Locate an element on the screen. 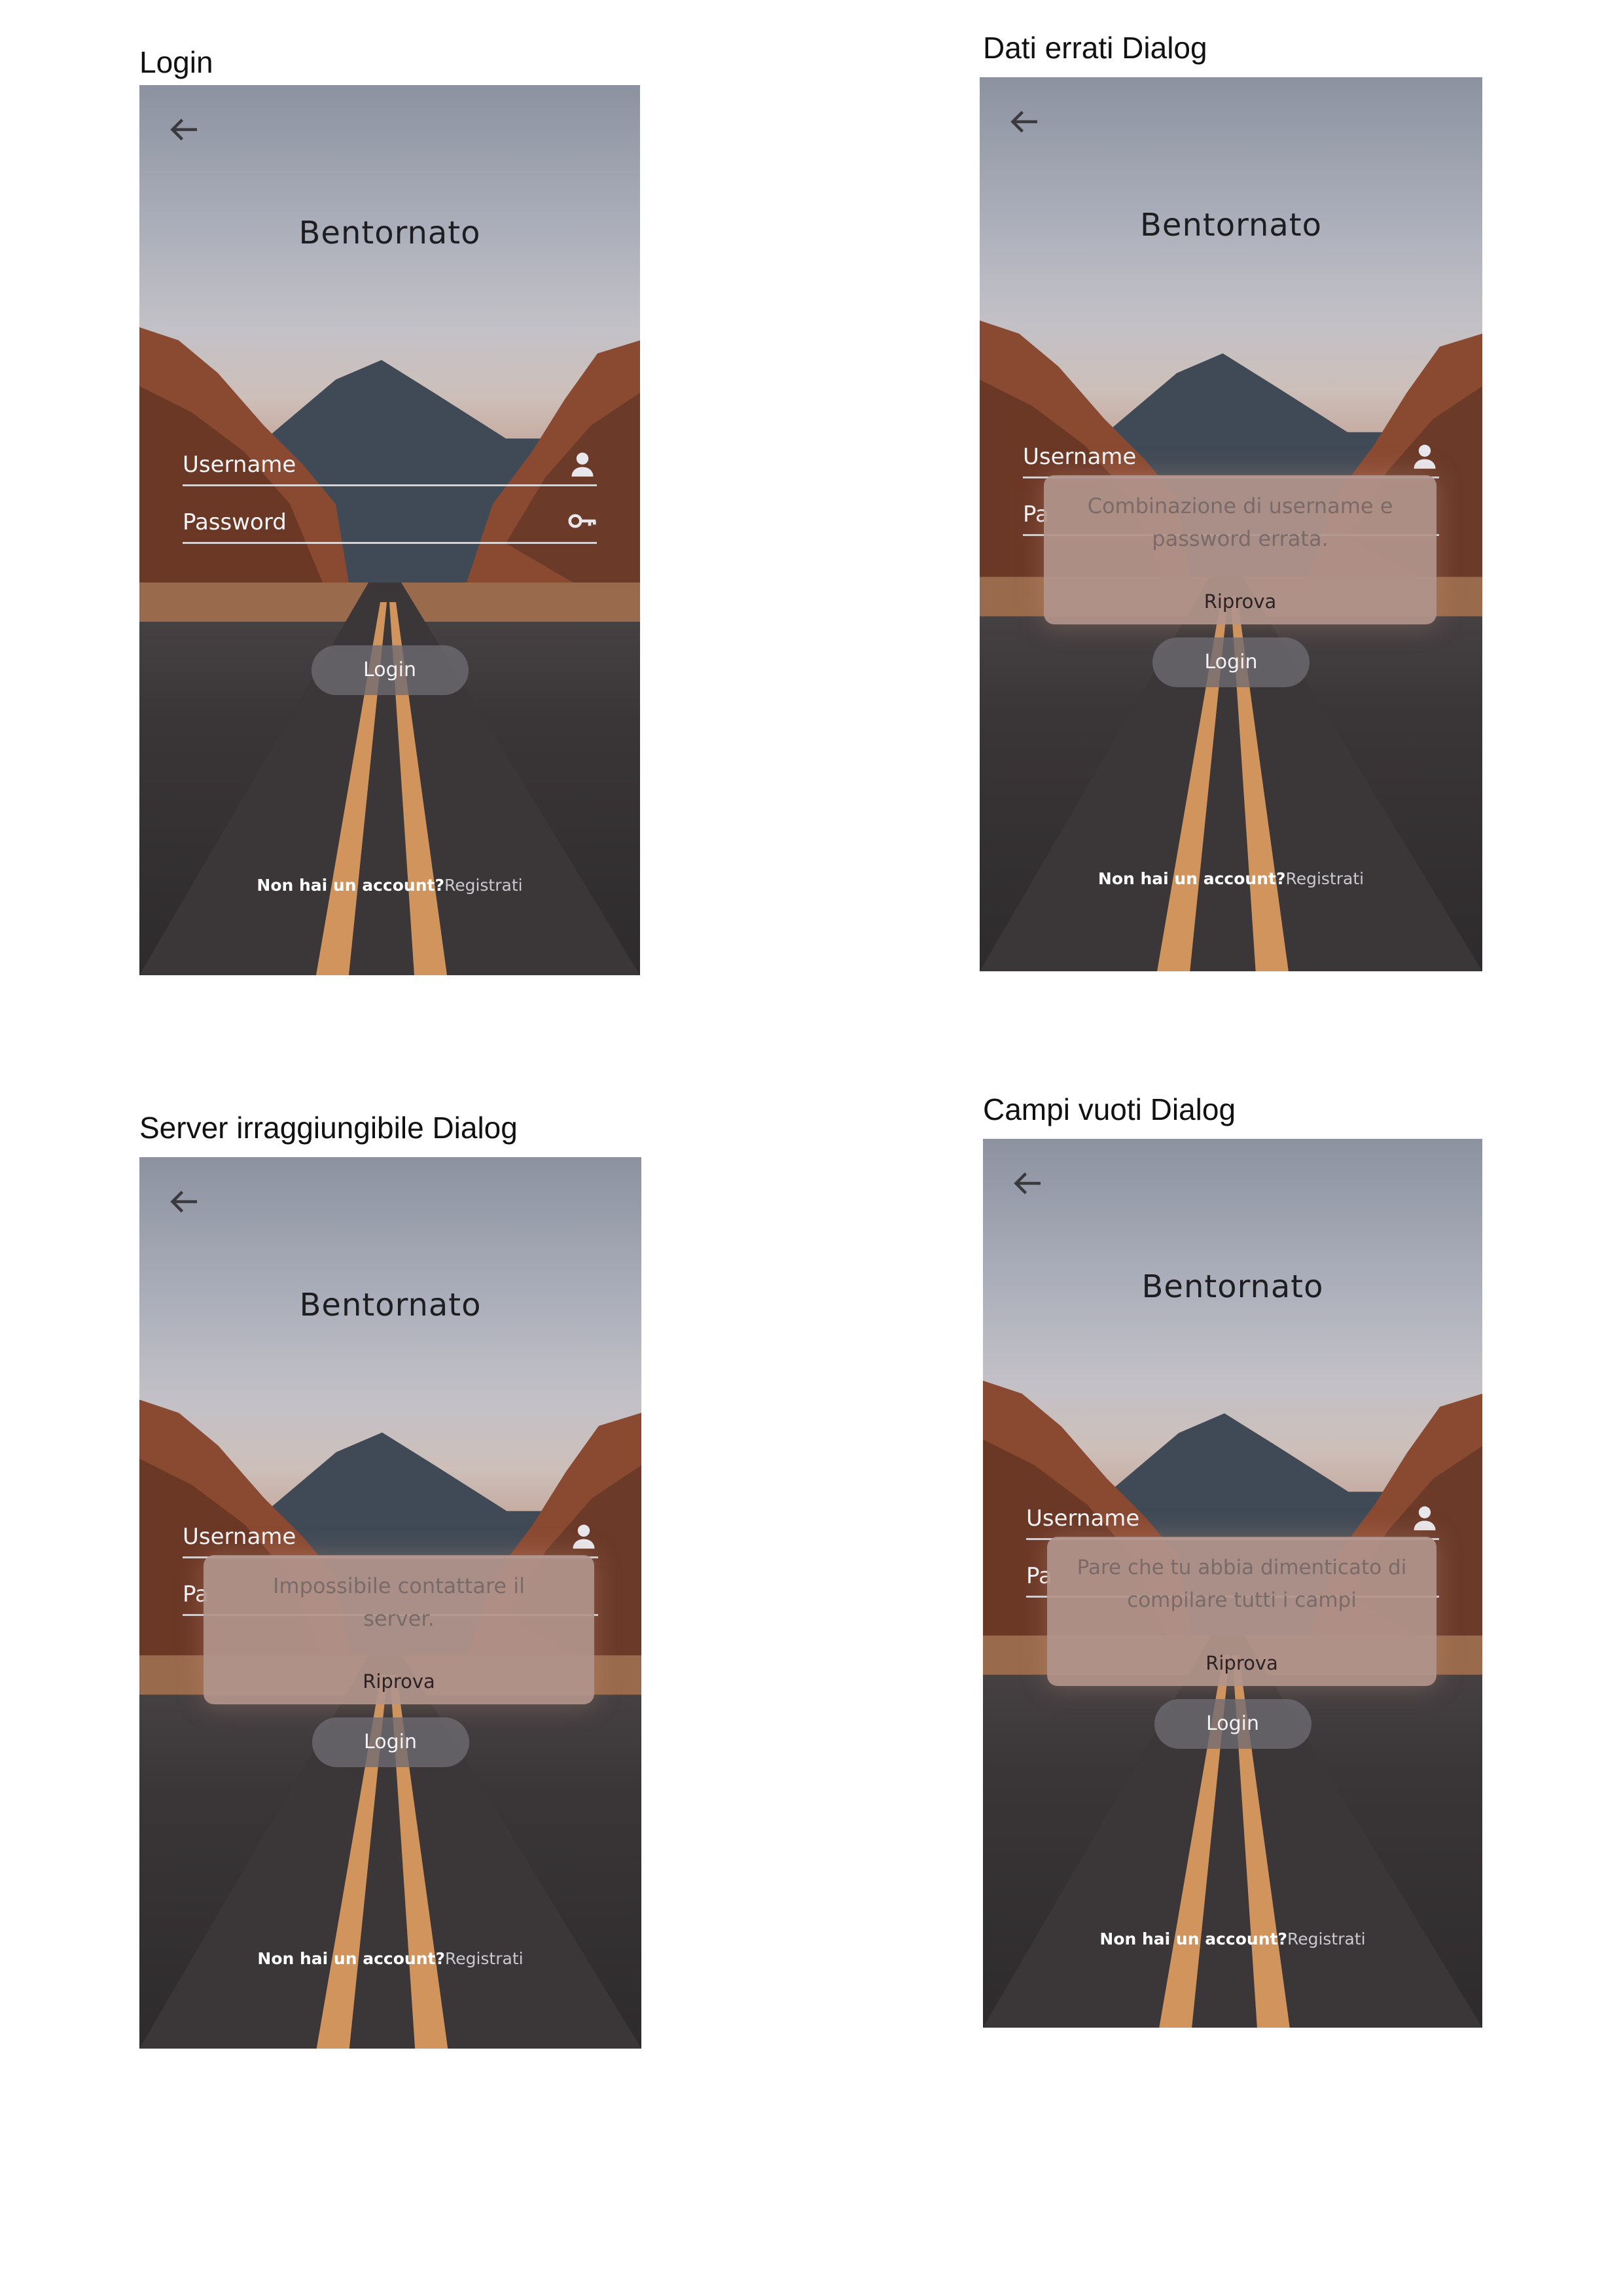  panel-caption-wrong-credentials: Dati errati Dialog is located at coordinates (1095, 48).